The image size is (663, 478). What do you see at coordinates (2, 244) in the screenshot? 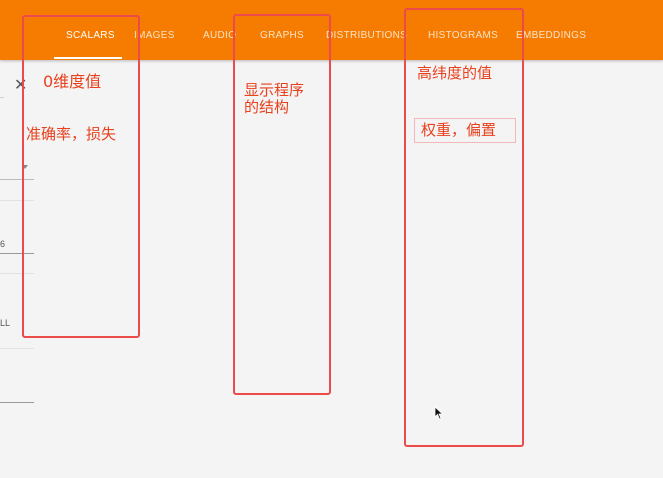
I see `smoothing-value: 6` at bounding box center [2, 244].